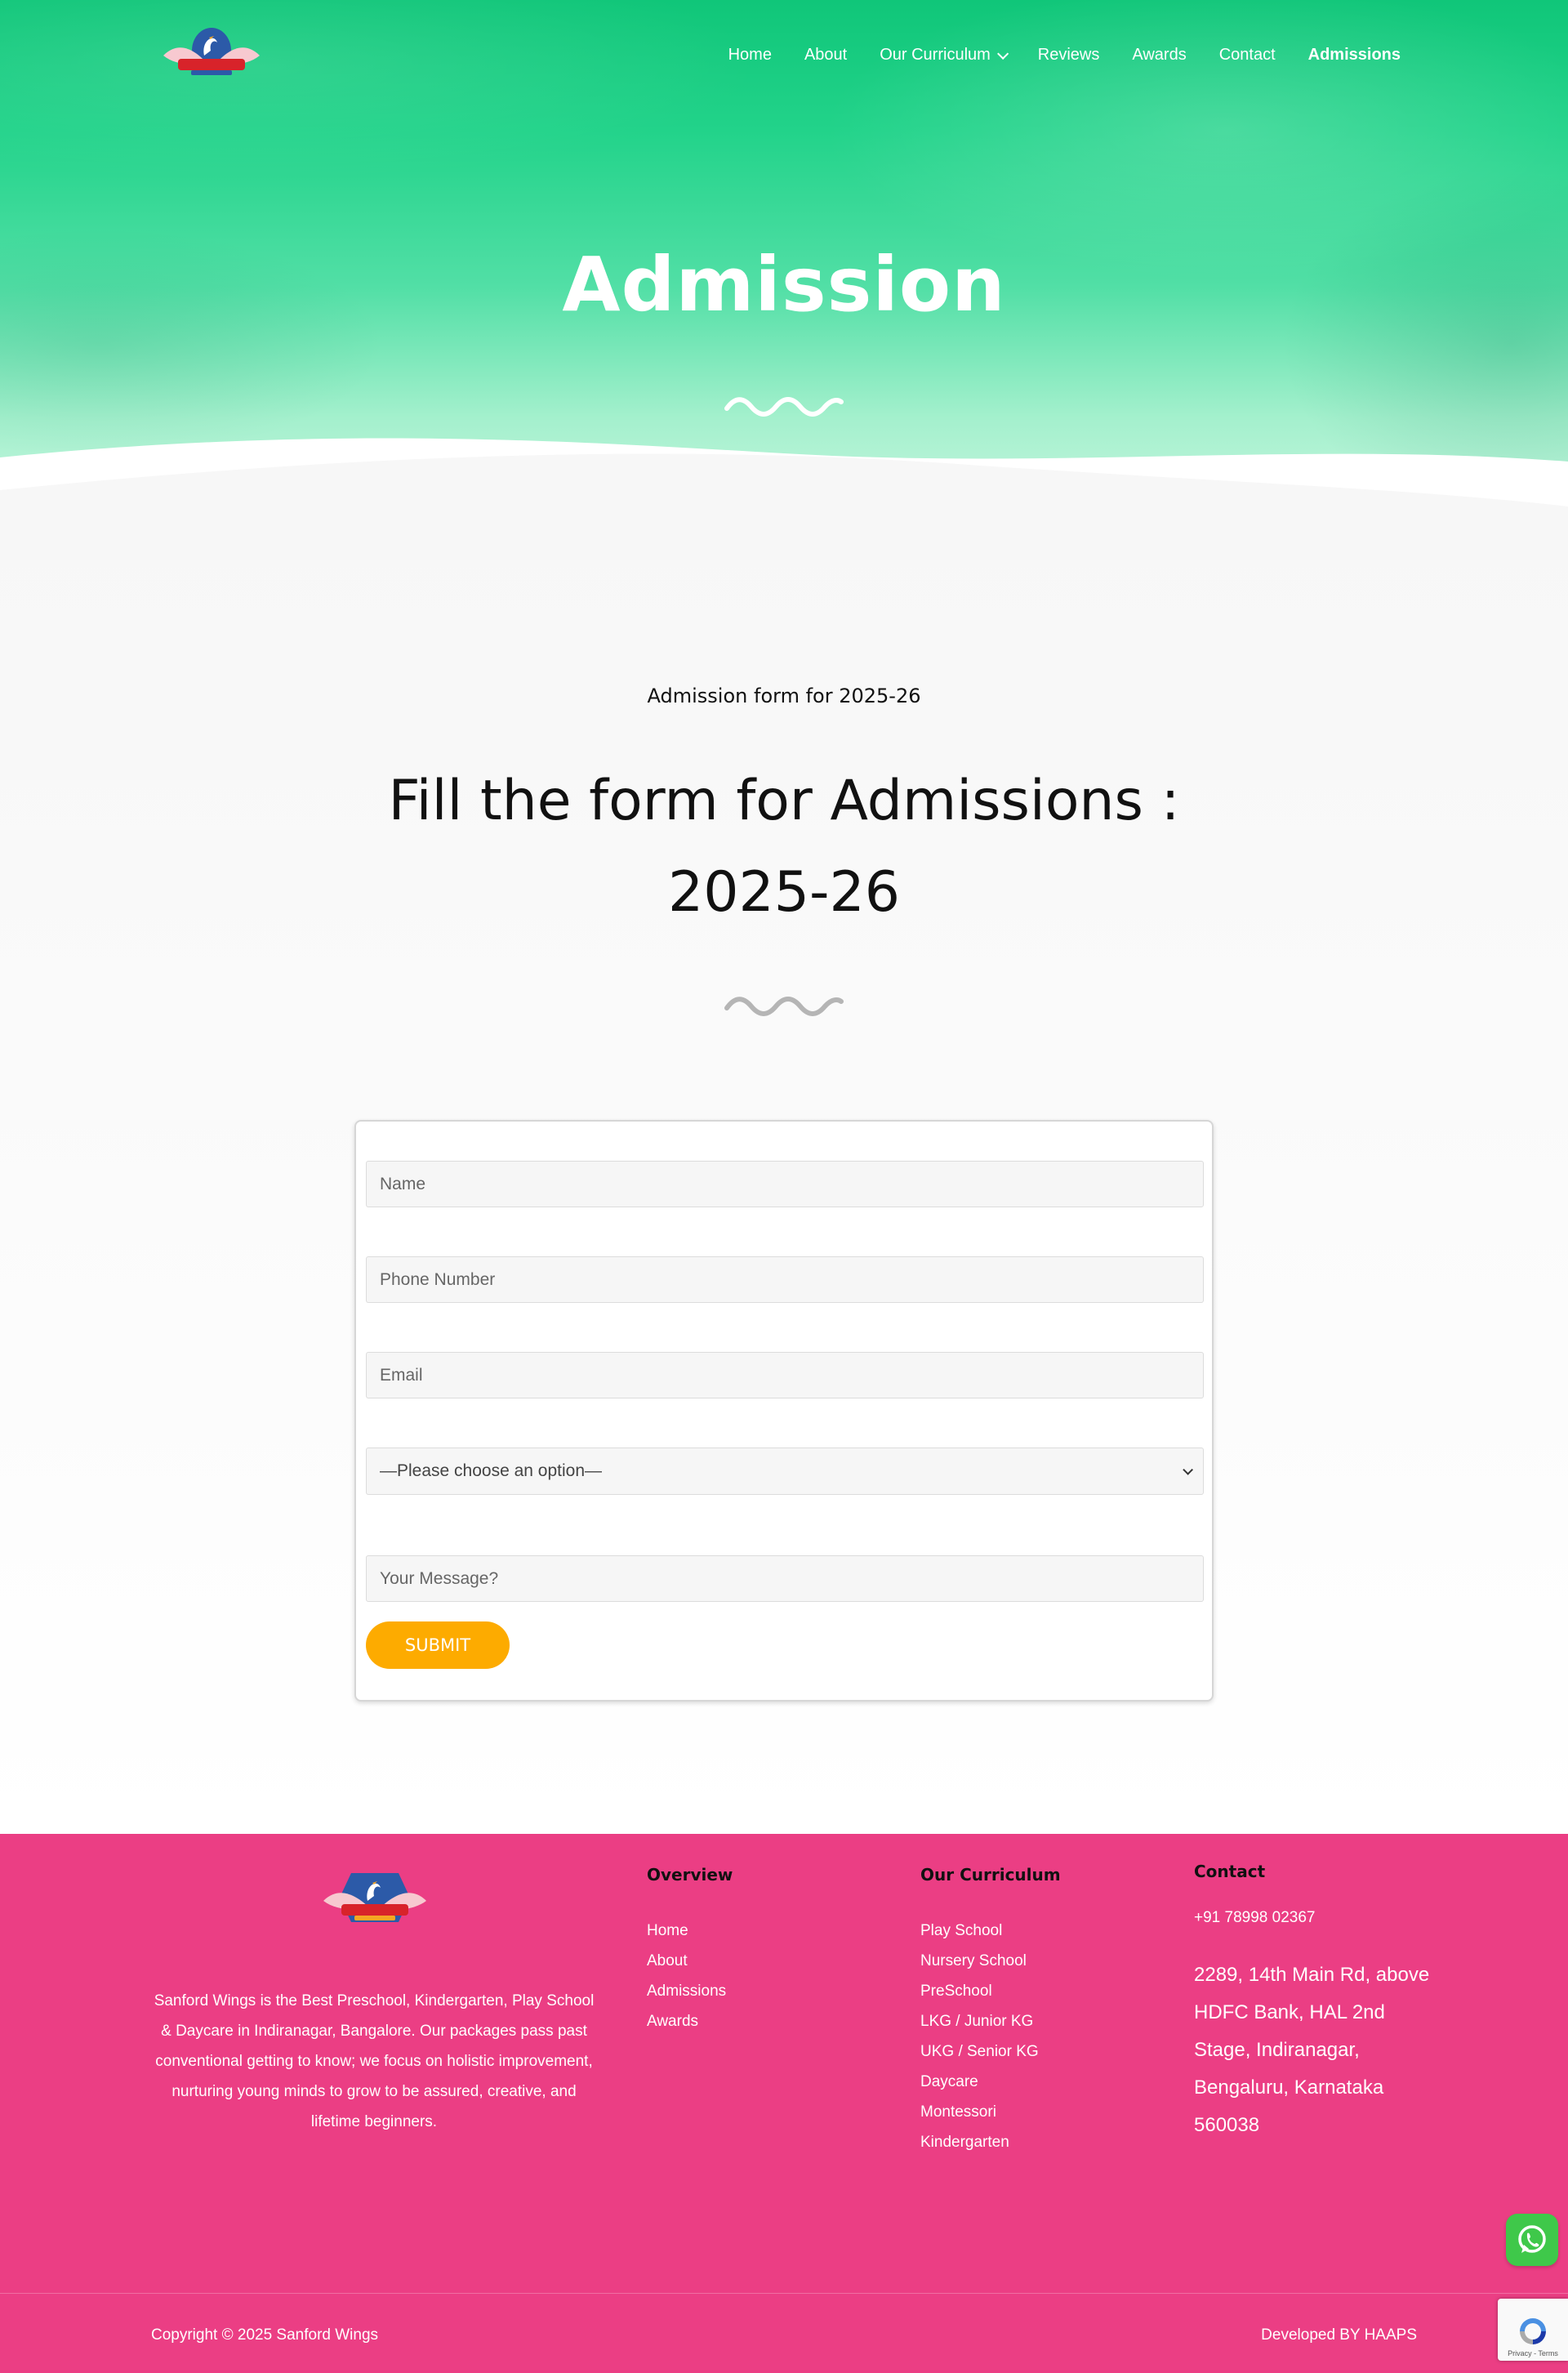 The image size is (1568, 2373). What do you see at coordinates (401, 1375) in the screenshot?
I see `email-placeholder: Email` at bounding box center [401, 1375].